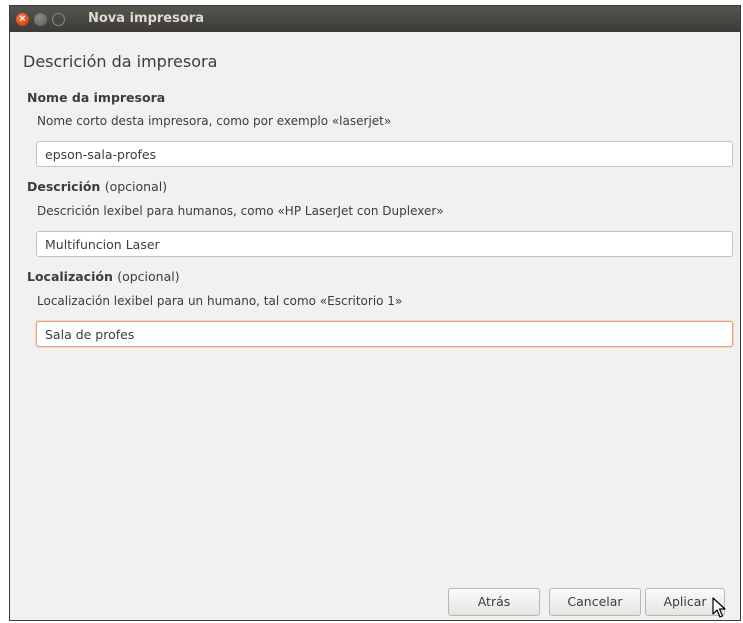 The height and width of the screenshot is (623, 743). I want to click on location-input, so click(384, 334).